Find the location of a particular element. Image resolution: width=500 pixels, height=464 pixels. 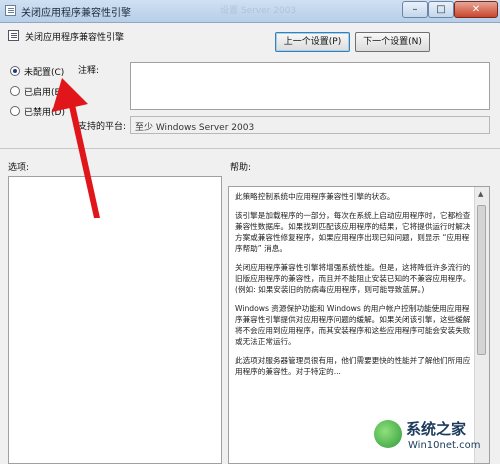

watermark-logo-icon is located at coordinates (388, 434).